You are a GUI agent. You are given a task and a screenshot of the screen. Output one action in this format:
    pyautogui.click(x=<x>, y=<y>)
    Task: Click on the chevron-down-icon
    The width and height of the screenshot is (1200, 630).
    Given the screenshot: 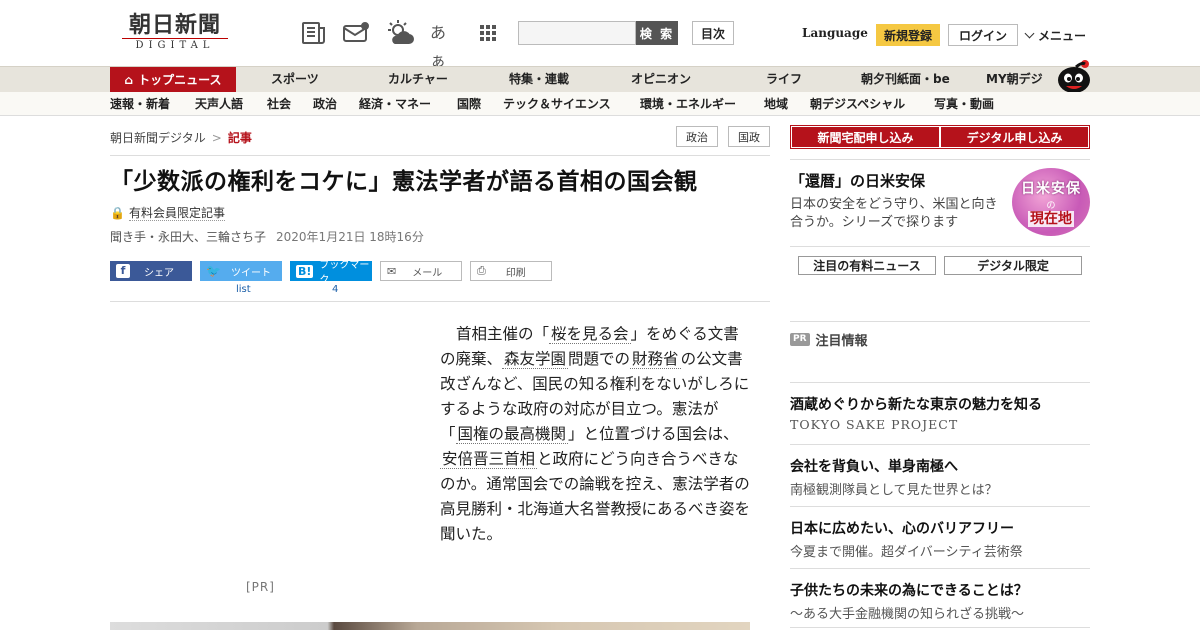 What is the action you would take?
    pyautogui.click(x=1029, y=33)
    